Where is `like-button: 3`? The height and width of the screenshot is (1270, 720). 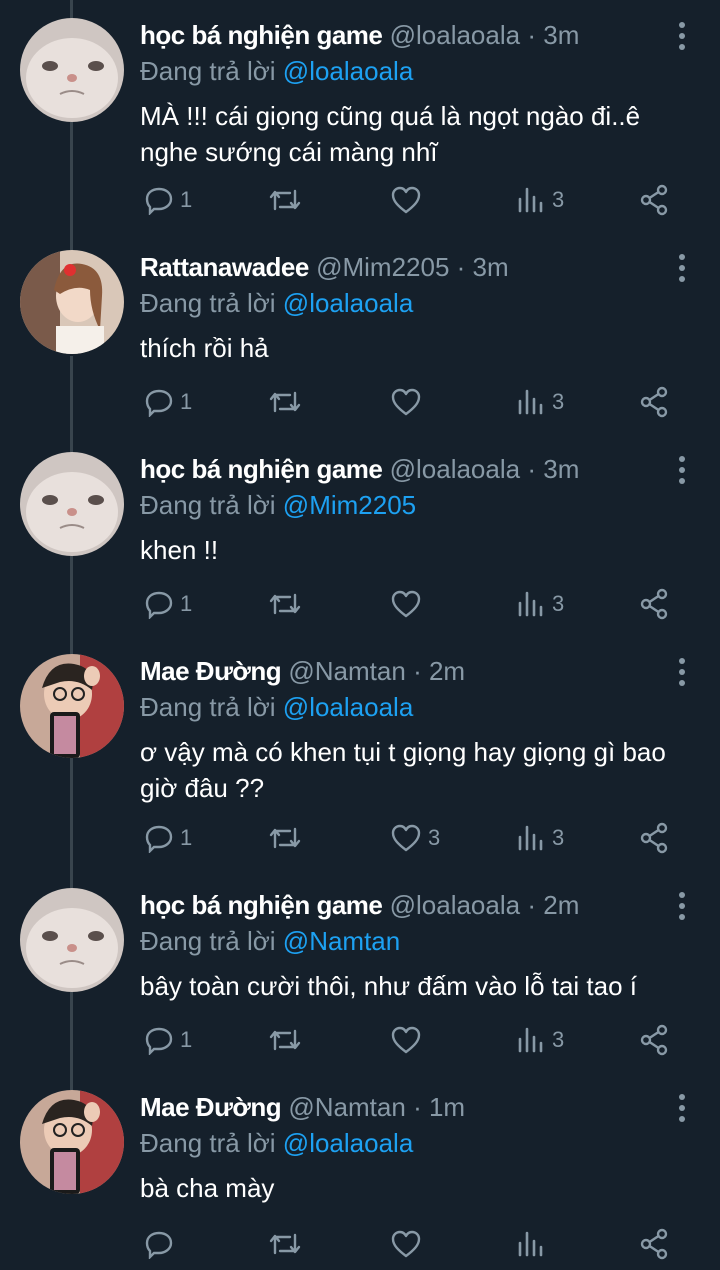 like-button: 3 is located at coordinates (415, 838).